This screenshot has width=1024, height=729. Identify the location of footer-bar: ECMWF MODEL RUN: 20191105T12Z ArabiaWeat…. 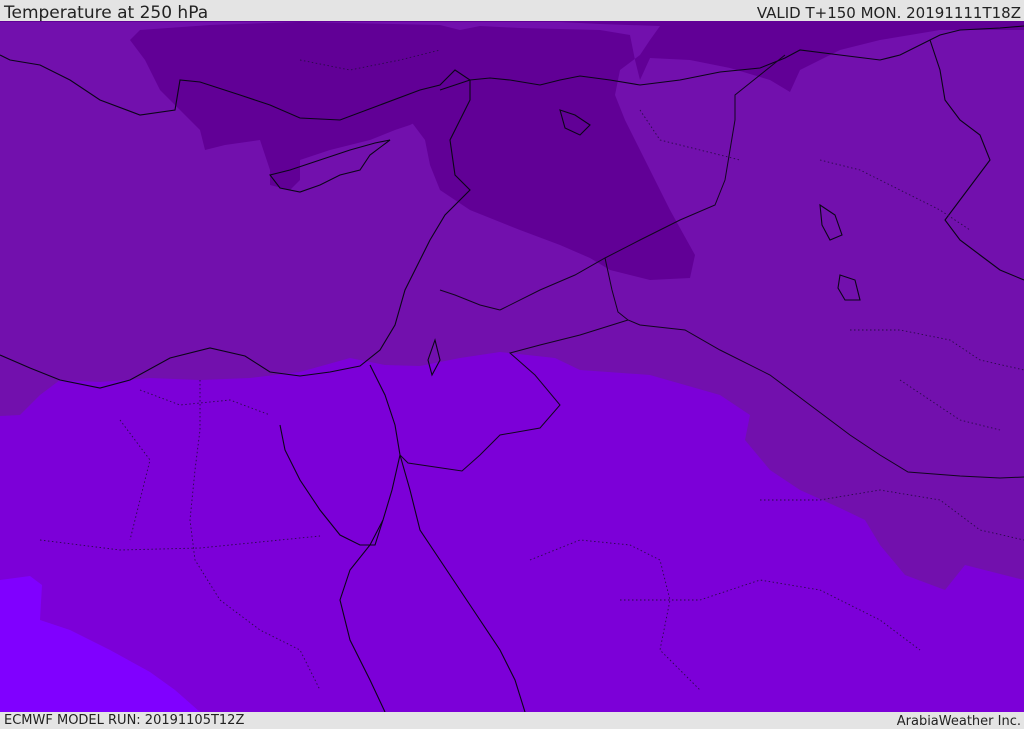
(512, 720).